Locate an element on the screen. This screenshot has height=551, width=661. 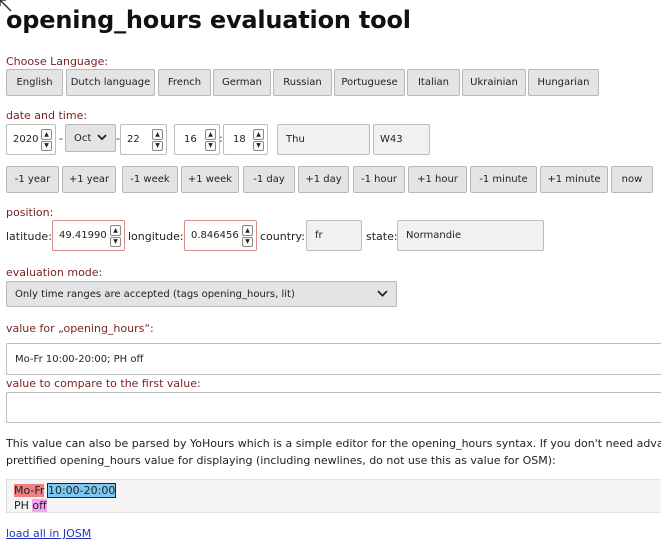
adjust-button: -1 hour is located at coordinates (379, 179).